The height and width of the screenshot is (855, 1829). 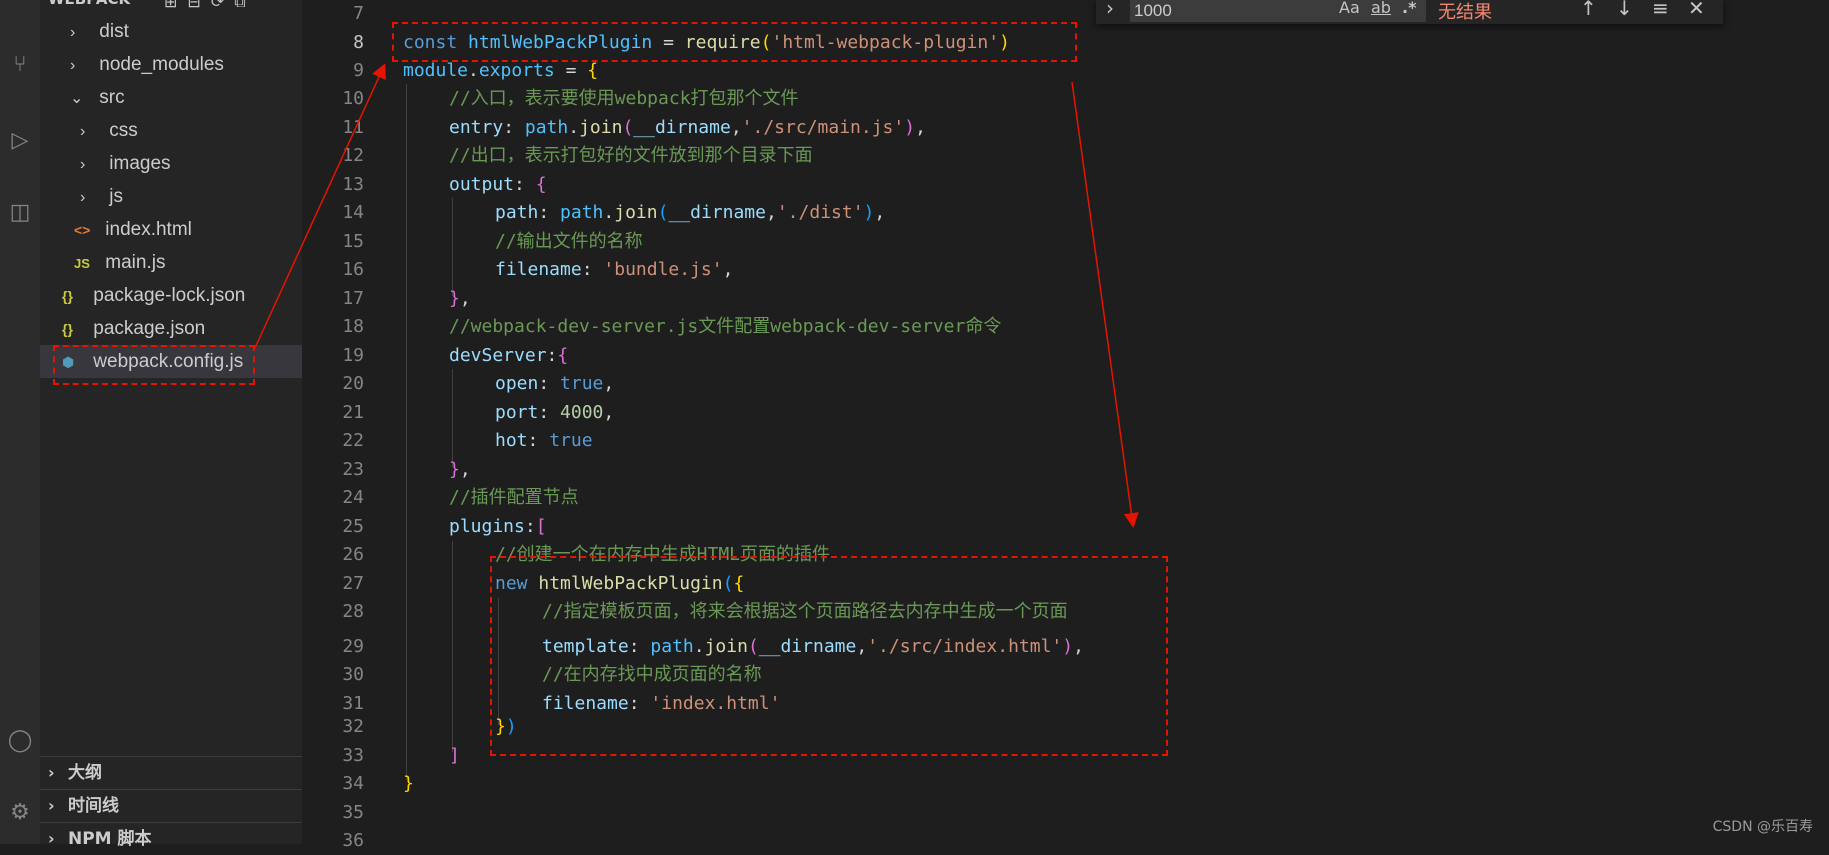 What do you see at coordinates (171, 229) in the screenshot?
I see `tree-item-index-html: <> index.html` at bounding box center [171, 229].